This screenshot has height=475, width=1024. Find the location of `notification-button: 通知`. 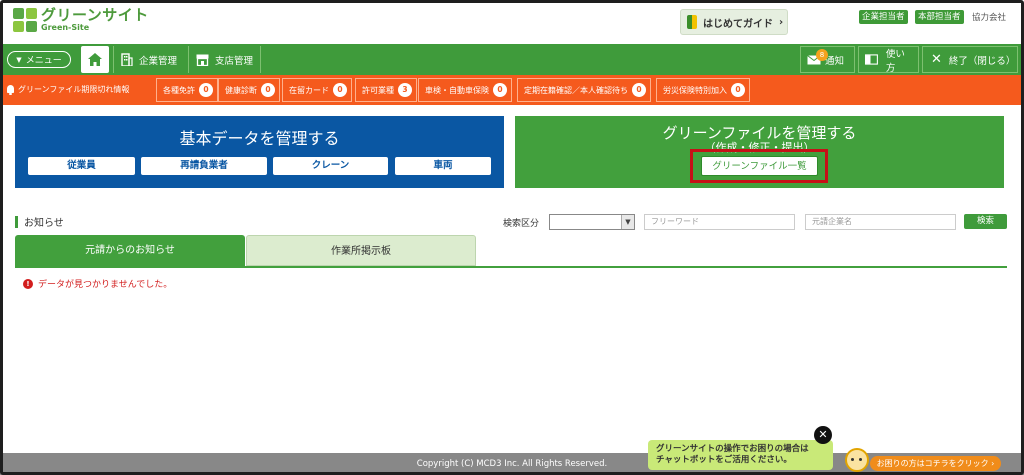

notification-button: 通知 is located at coordinates (827, 59).